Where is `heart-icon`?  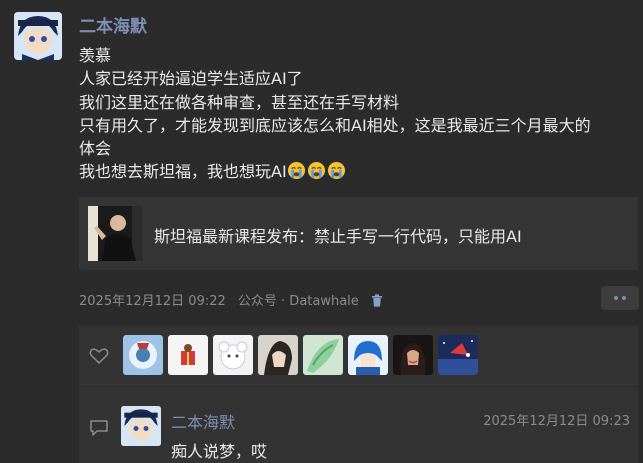 heart-icon is located at coordinates (99, 356).